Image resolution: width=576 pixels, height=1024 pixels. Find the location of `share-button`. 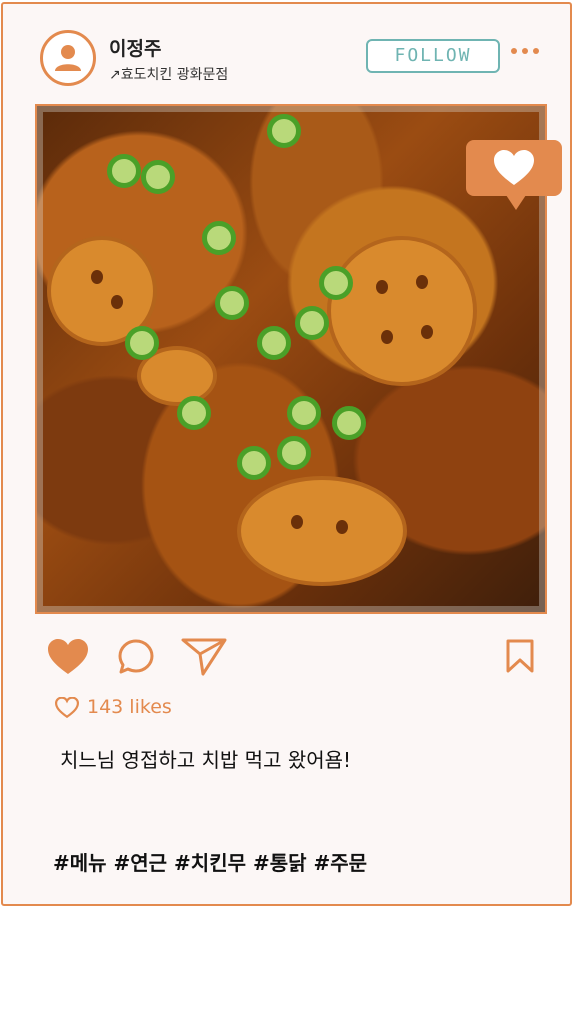

share-button is located at coordinates (204, 658).